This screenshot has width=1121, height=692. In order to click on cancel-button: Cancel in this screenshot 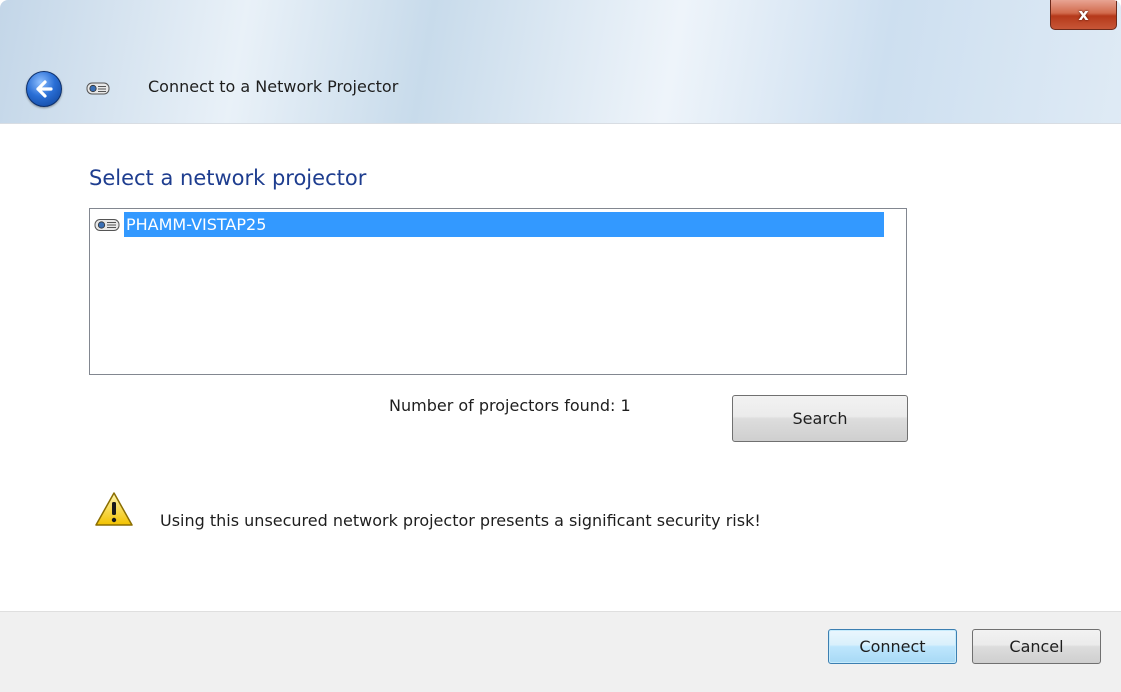, I will do `click(1036, 646)`.